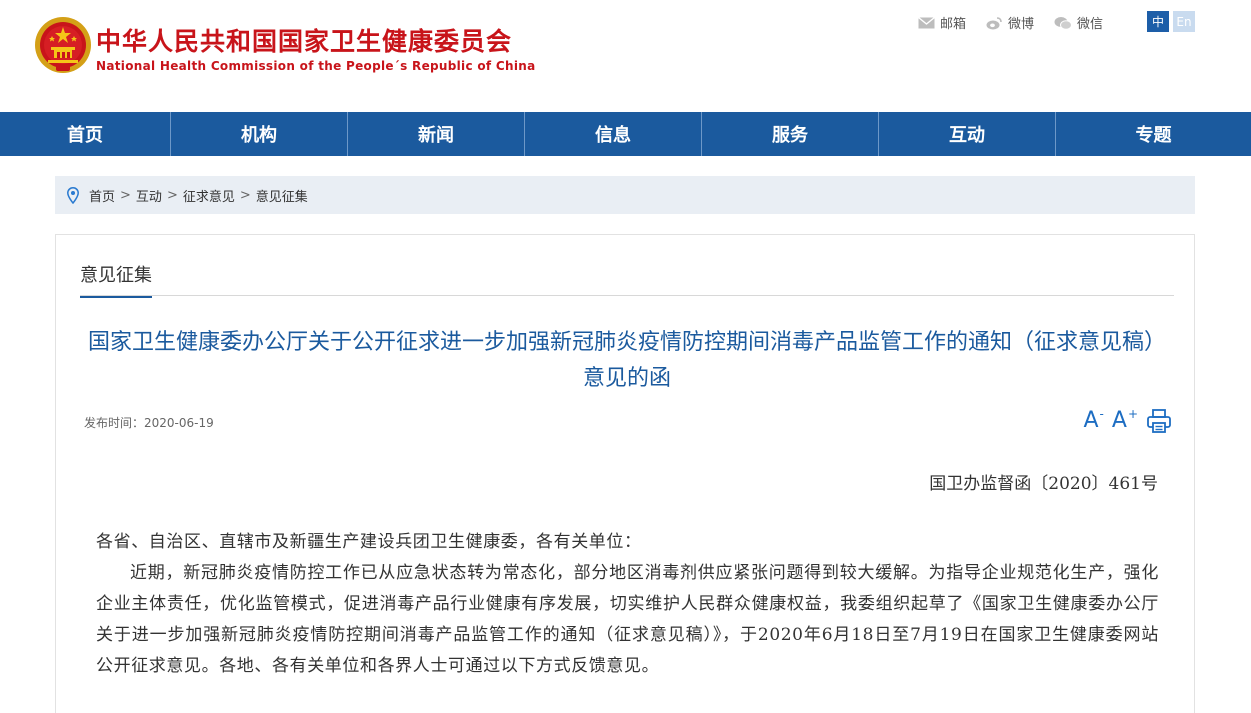 This screenshot has height=713, width=1251. What do you see at coordinates (1153, 134) in the screenshot?
I see `nav-item-topics: 专题` at bounding box center [1153, 134].